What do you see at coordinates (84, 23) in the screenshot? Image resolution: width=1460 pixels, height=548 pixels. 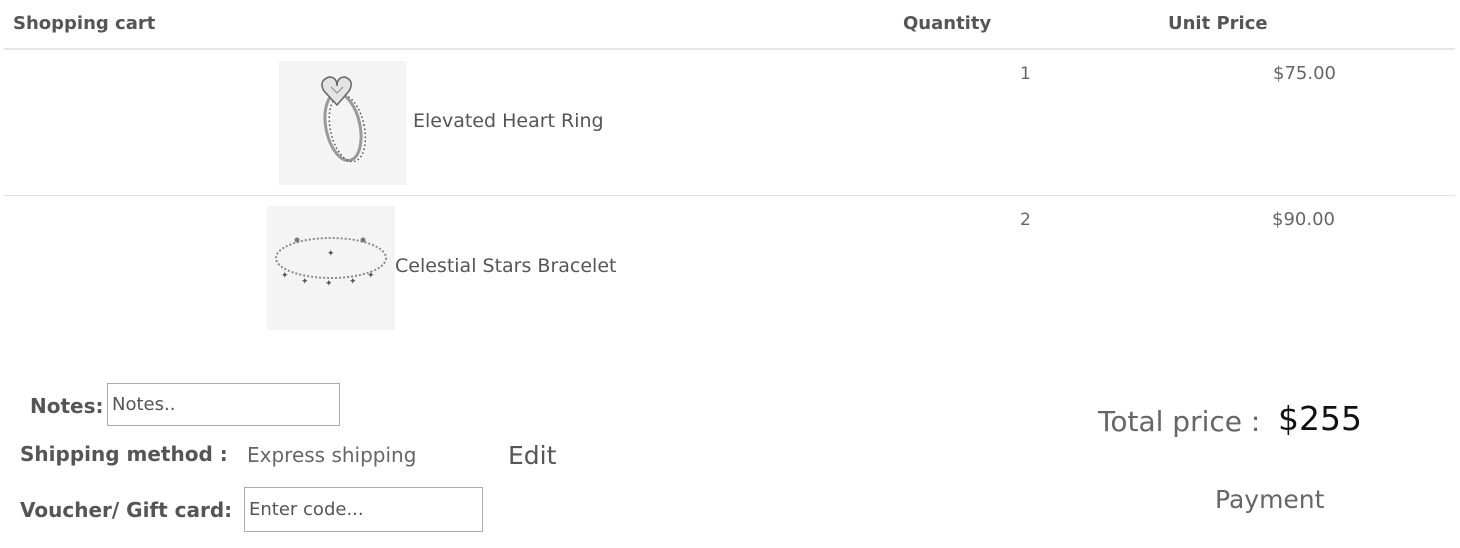 I see `cart-title: Shopping cart` at bounding box center [84, 23].